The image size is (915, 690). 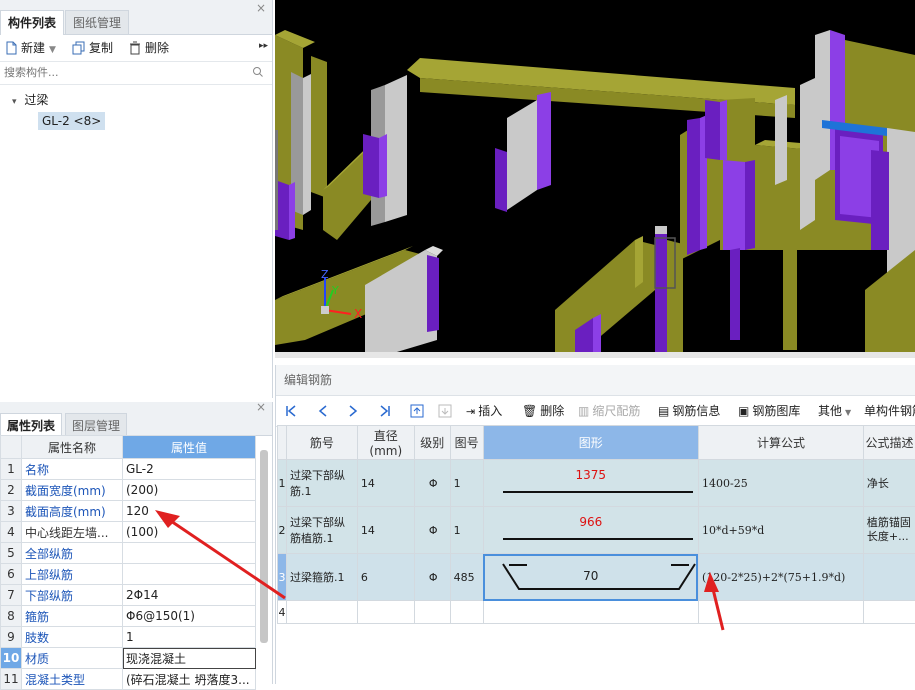 I want to click on shape-cell: 966, so click(x=590, y=530).